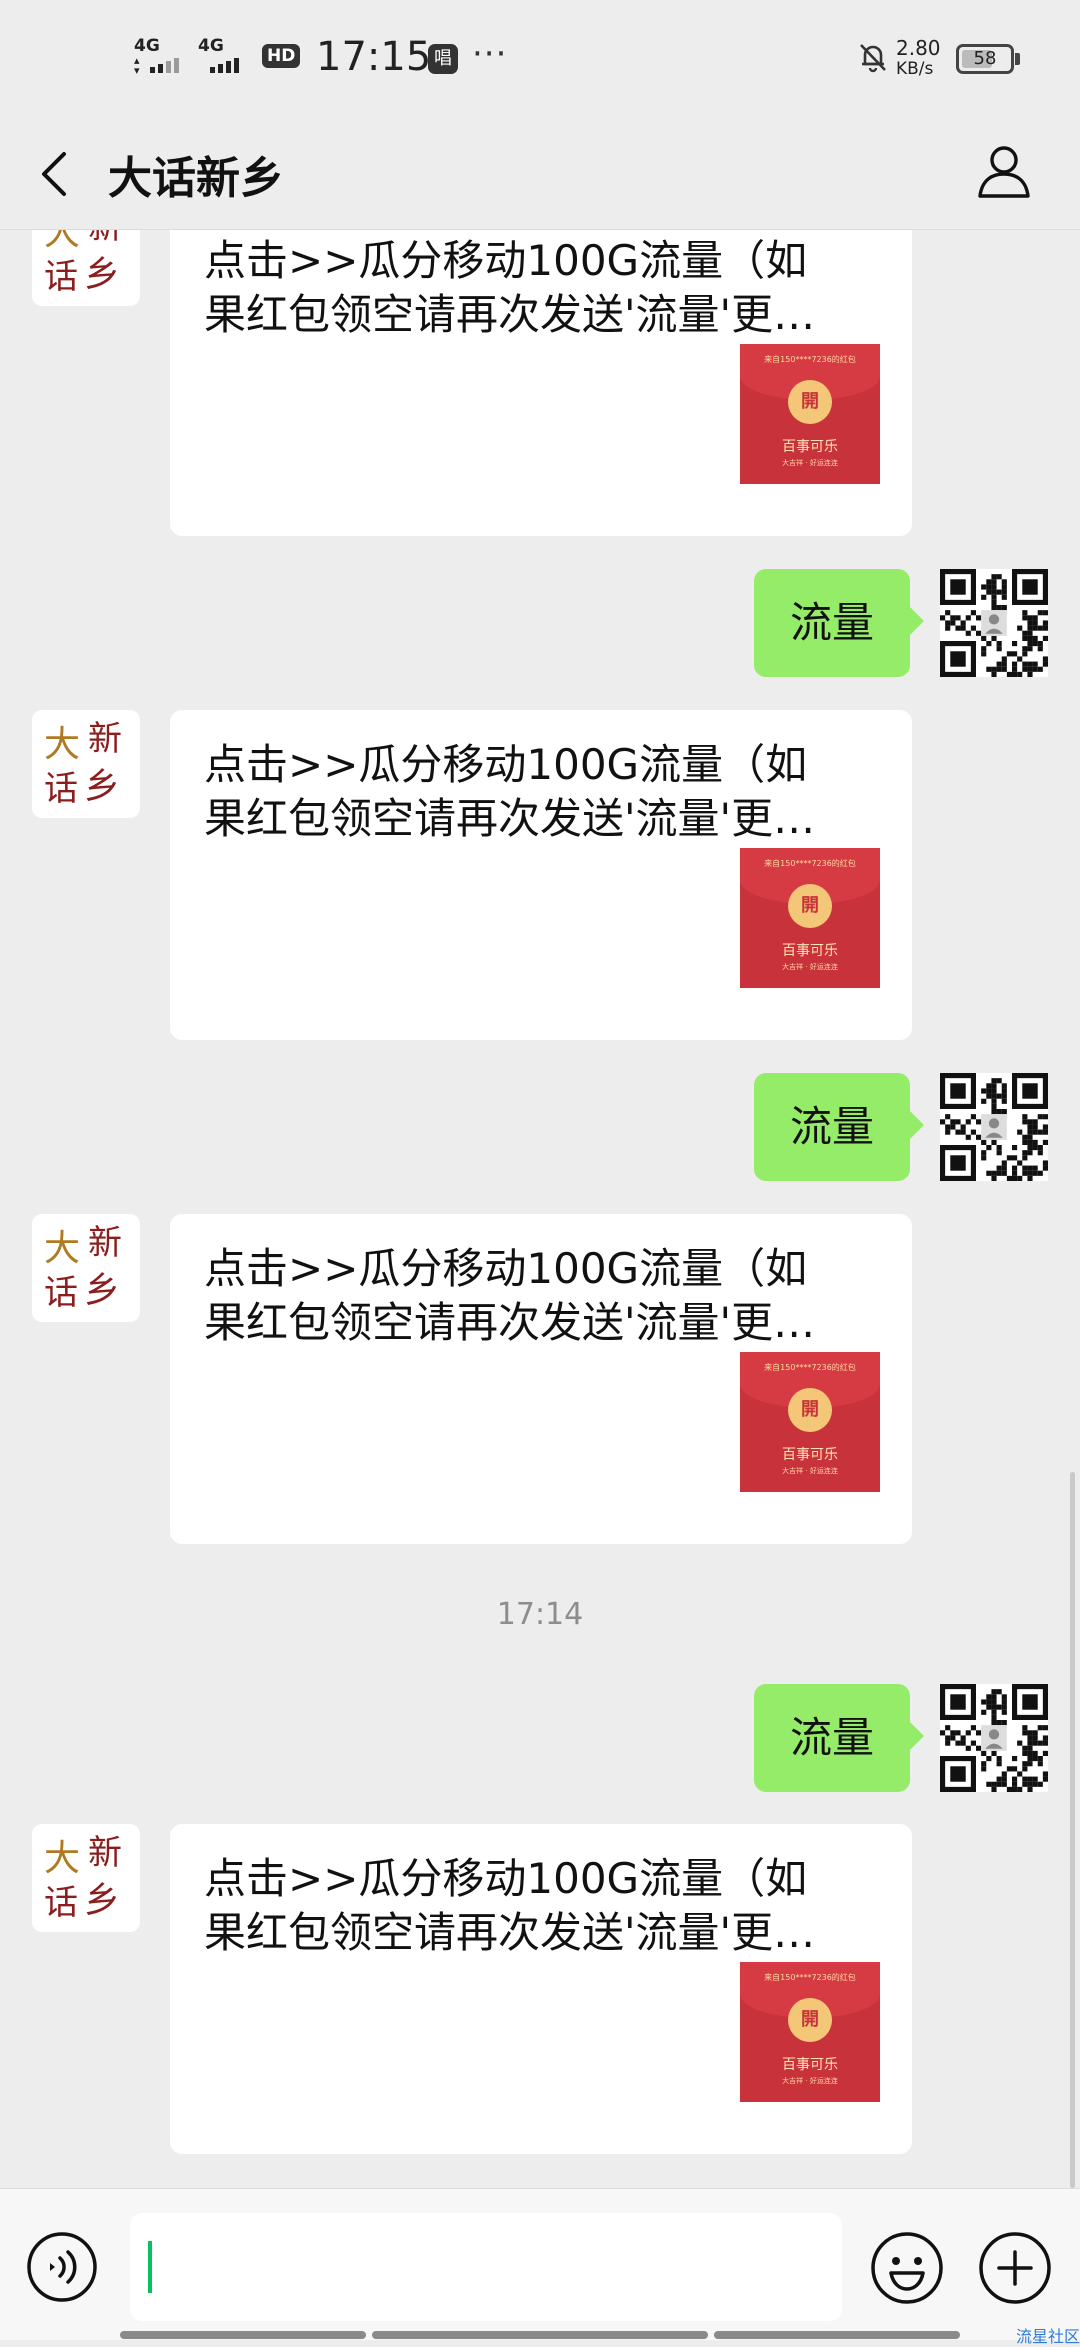 This screenshot has width=1080, height=2347. What do you see at coordinates (147, 46) in the screenshot?
I see `network-type-1: 4G` at bounding box center [147, 46].